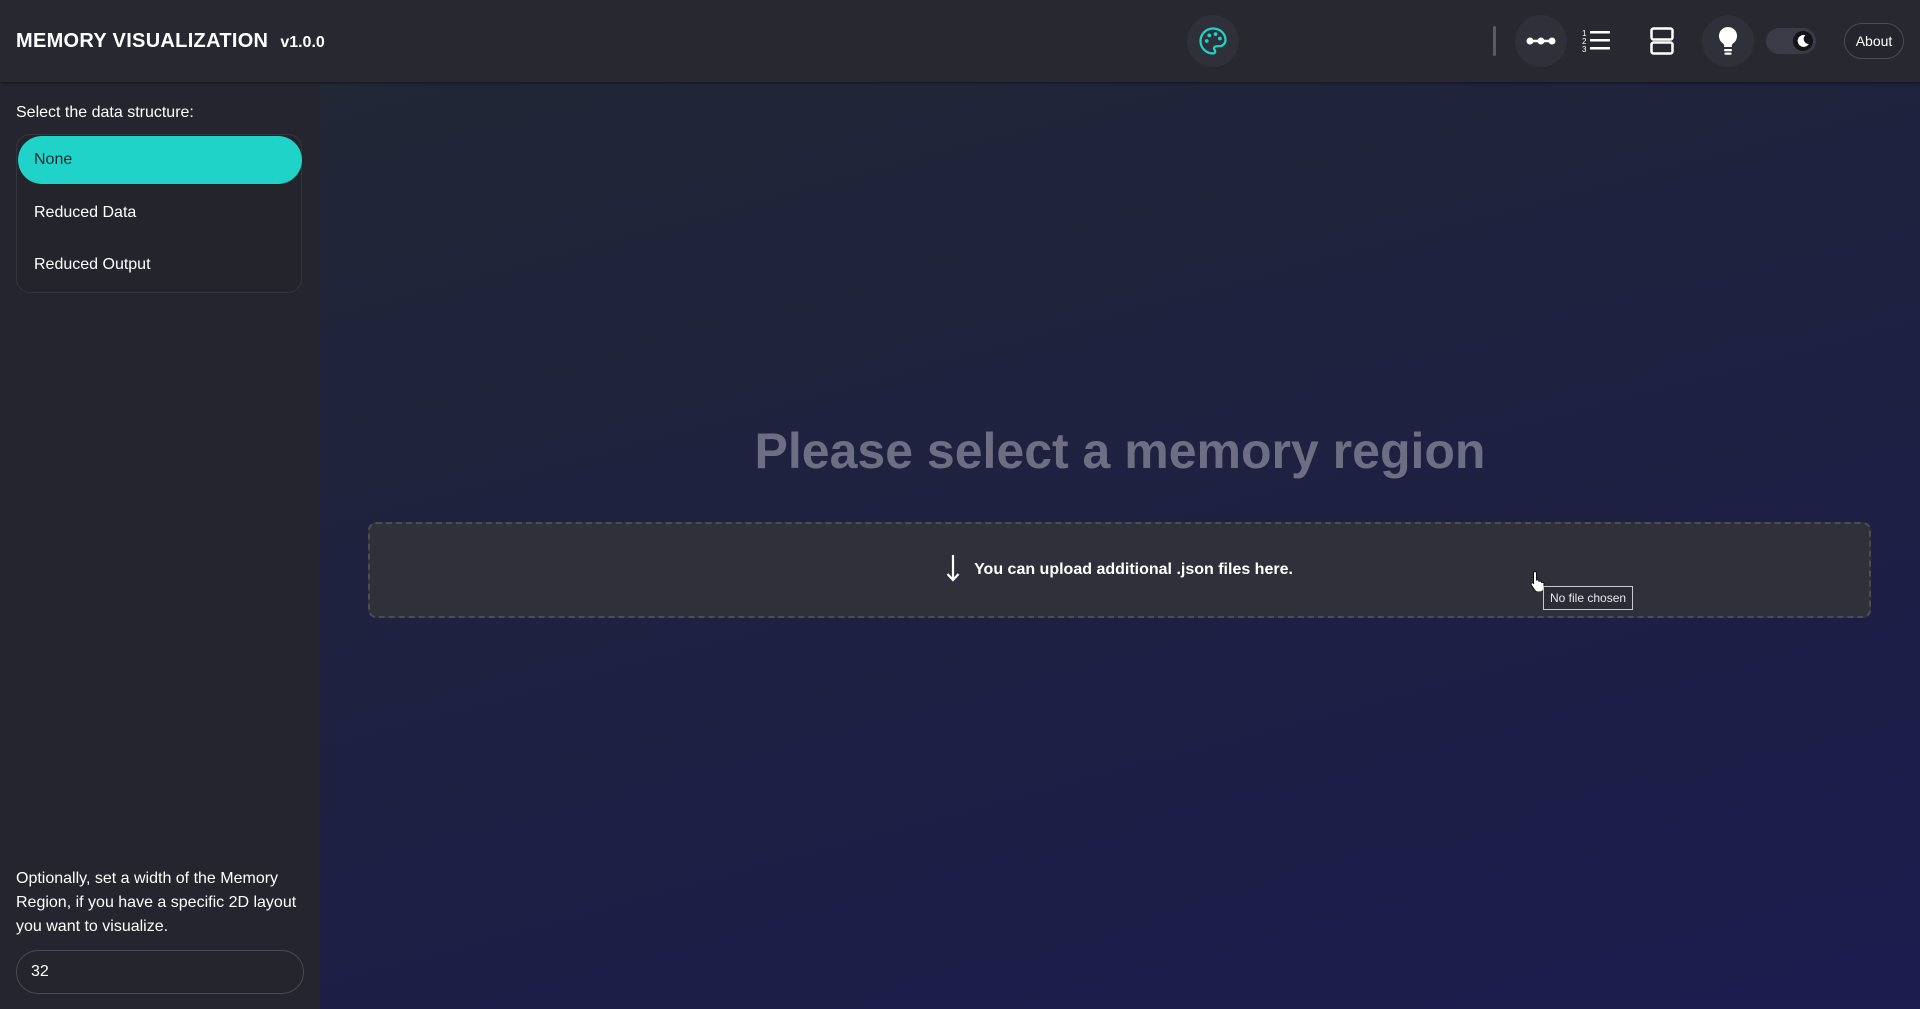 Image resolution: width=1920 pixels, height=1009 pixels. Describe the element at coordinates (160, 265) in the screenshot. I see `data-structure-option-reduced-output: Reduced Output` at that location.